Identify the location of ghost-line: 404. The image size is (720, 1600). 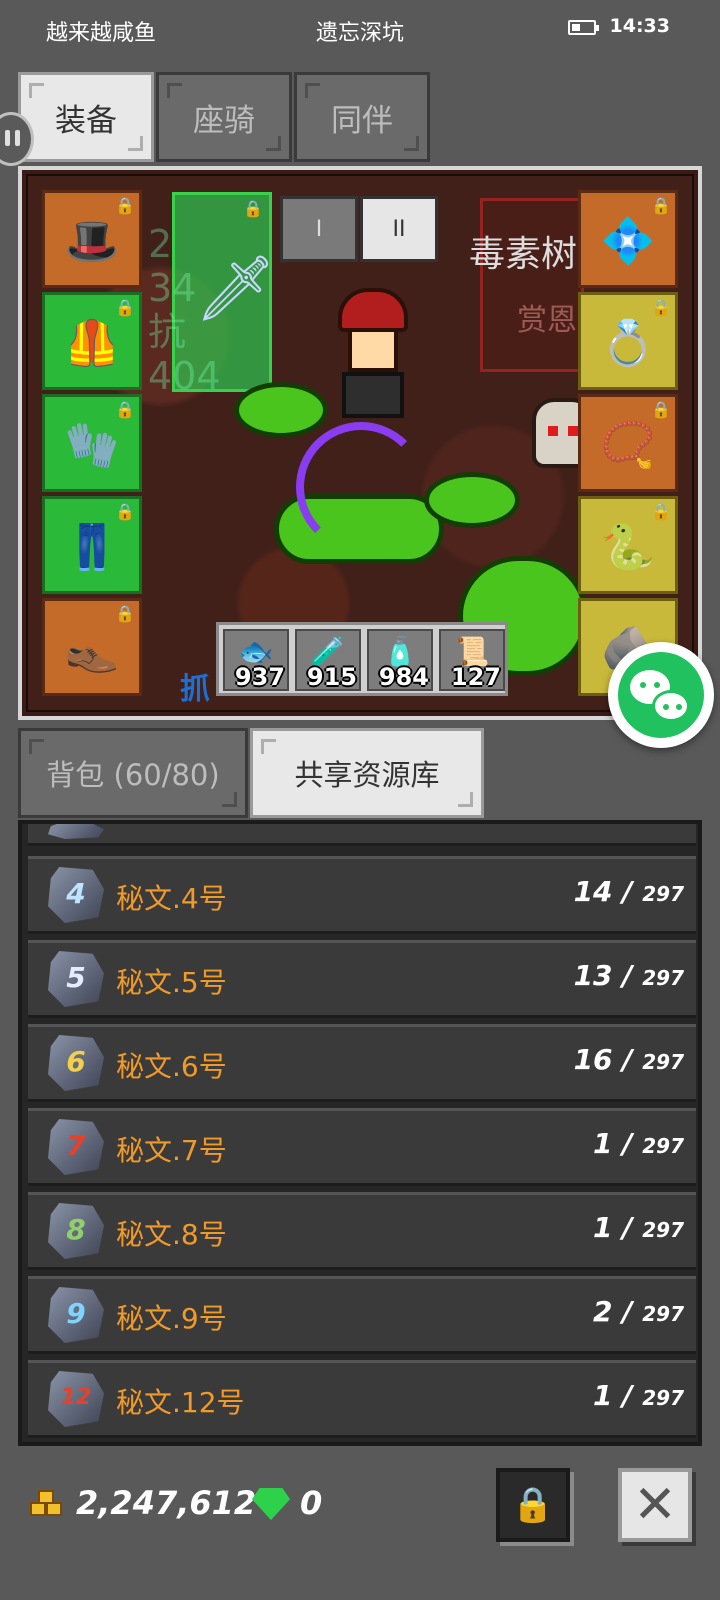
(184, 376).